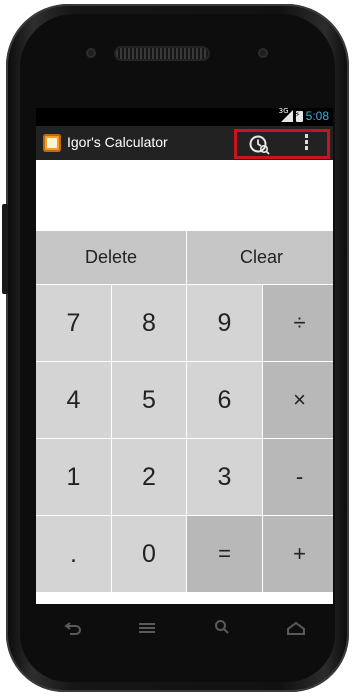  I want to click on battery-charging-icon, so click(299, 116).